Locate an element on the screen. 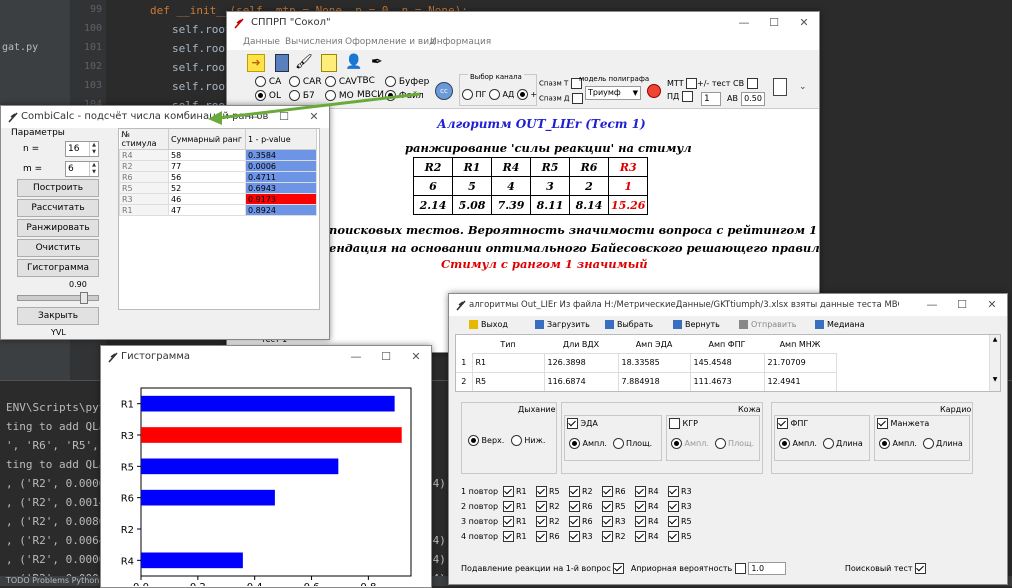 Image resolution: width=1012 pixels, height=588 pixels. spasm-d-checkbox is located at coordinates (577, 98).